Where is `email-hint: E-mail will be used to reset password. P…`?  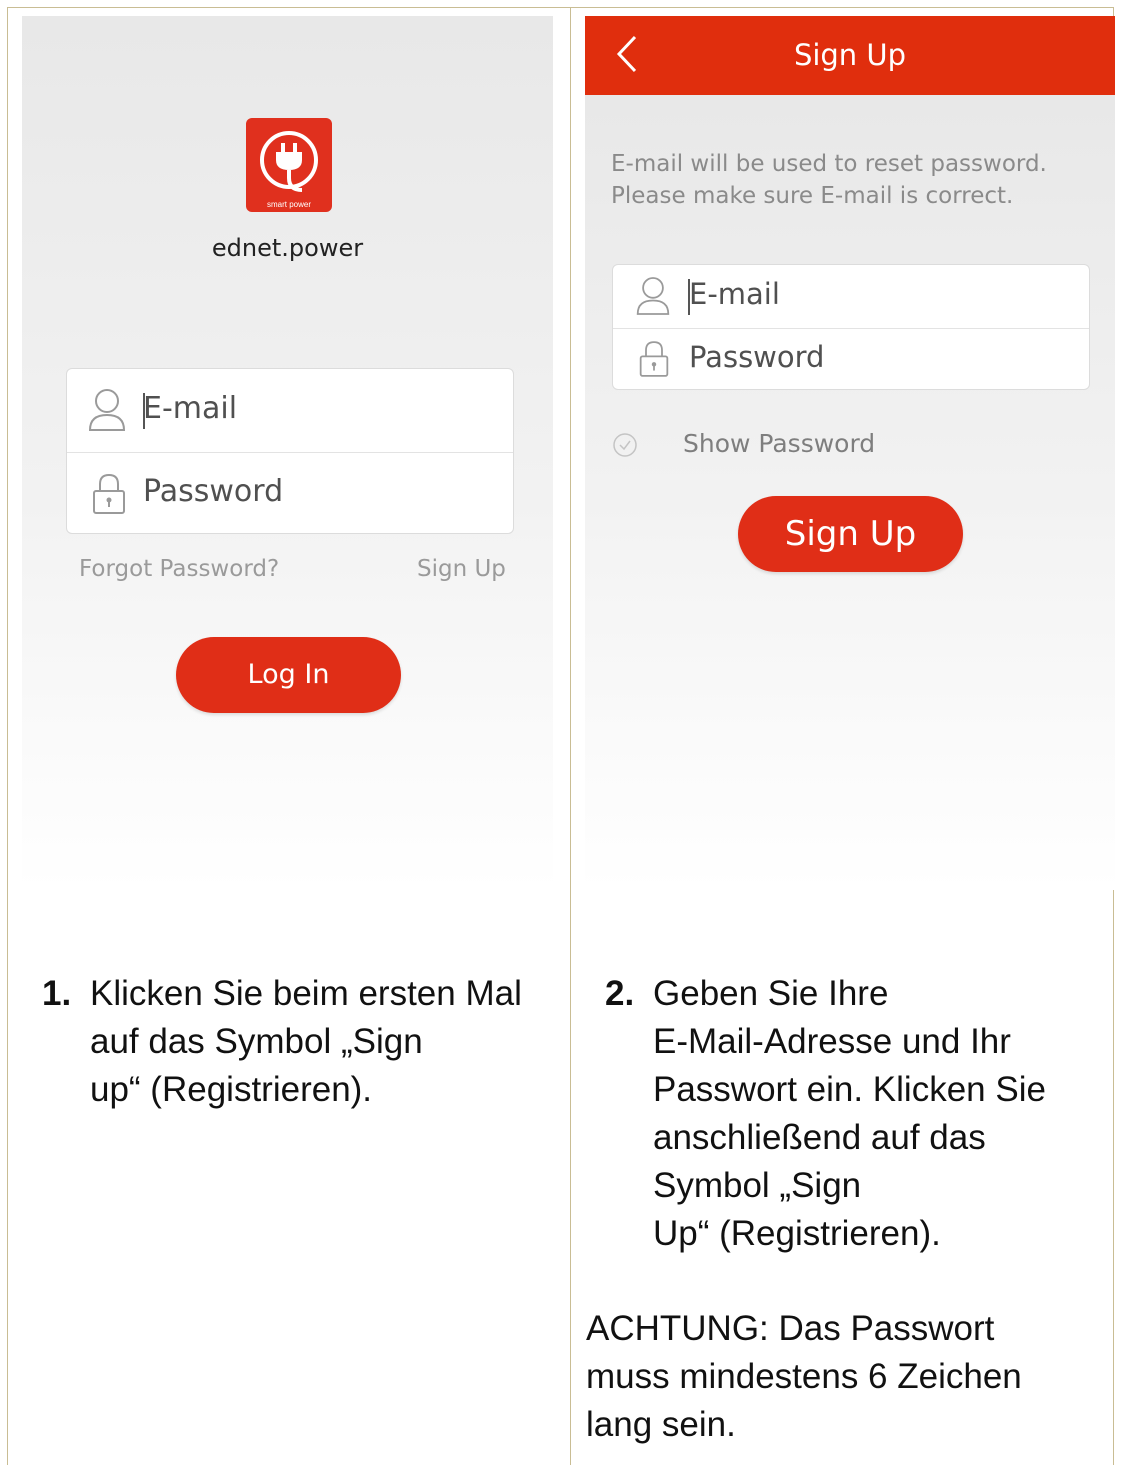 email-hint: E-mail will be used to reset password. P… is located at coordinates (829, 180).